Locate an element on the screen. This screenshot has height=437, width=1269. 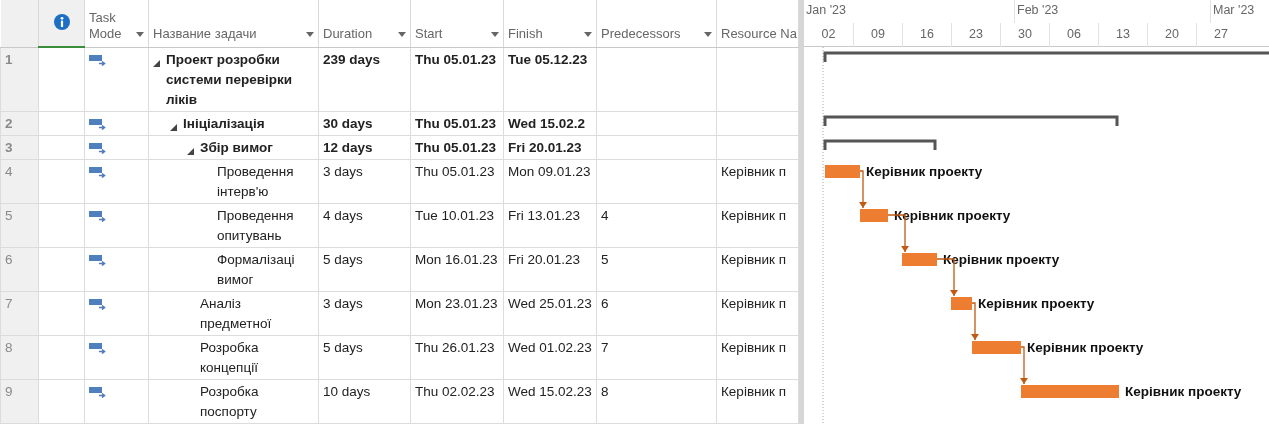
table-cell: Thu 02.02.23 is located at coordinates (455, 391).